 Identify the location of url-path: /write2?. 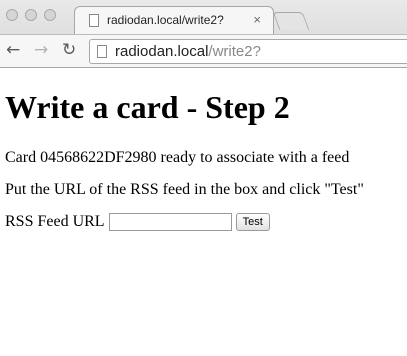
(234, 51).